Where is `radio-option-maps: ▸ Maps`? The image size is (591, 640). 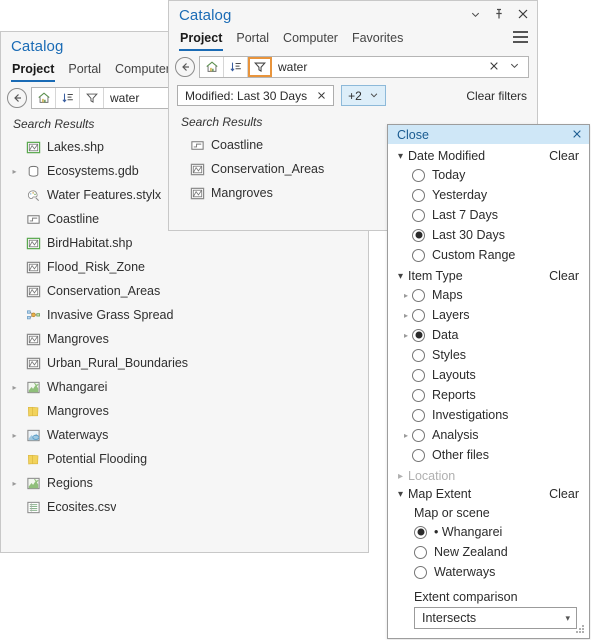 radio-option-maps: ▸ Maps is located at coordinates (488, 295).